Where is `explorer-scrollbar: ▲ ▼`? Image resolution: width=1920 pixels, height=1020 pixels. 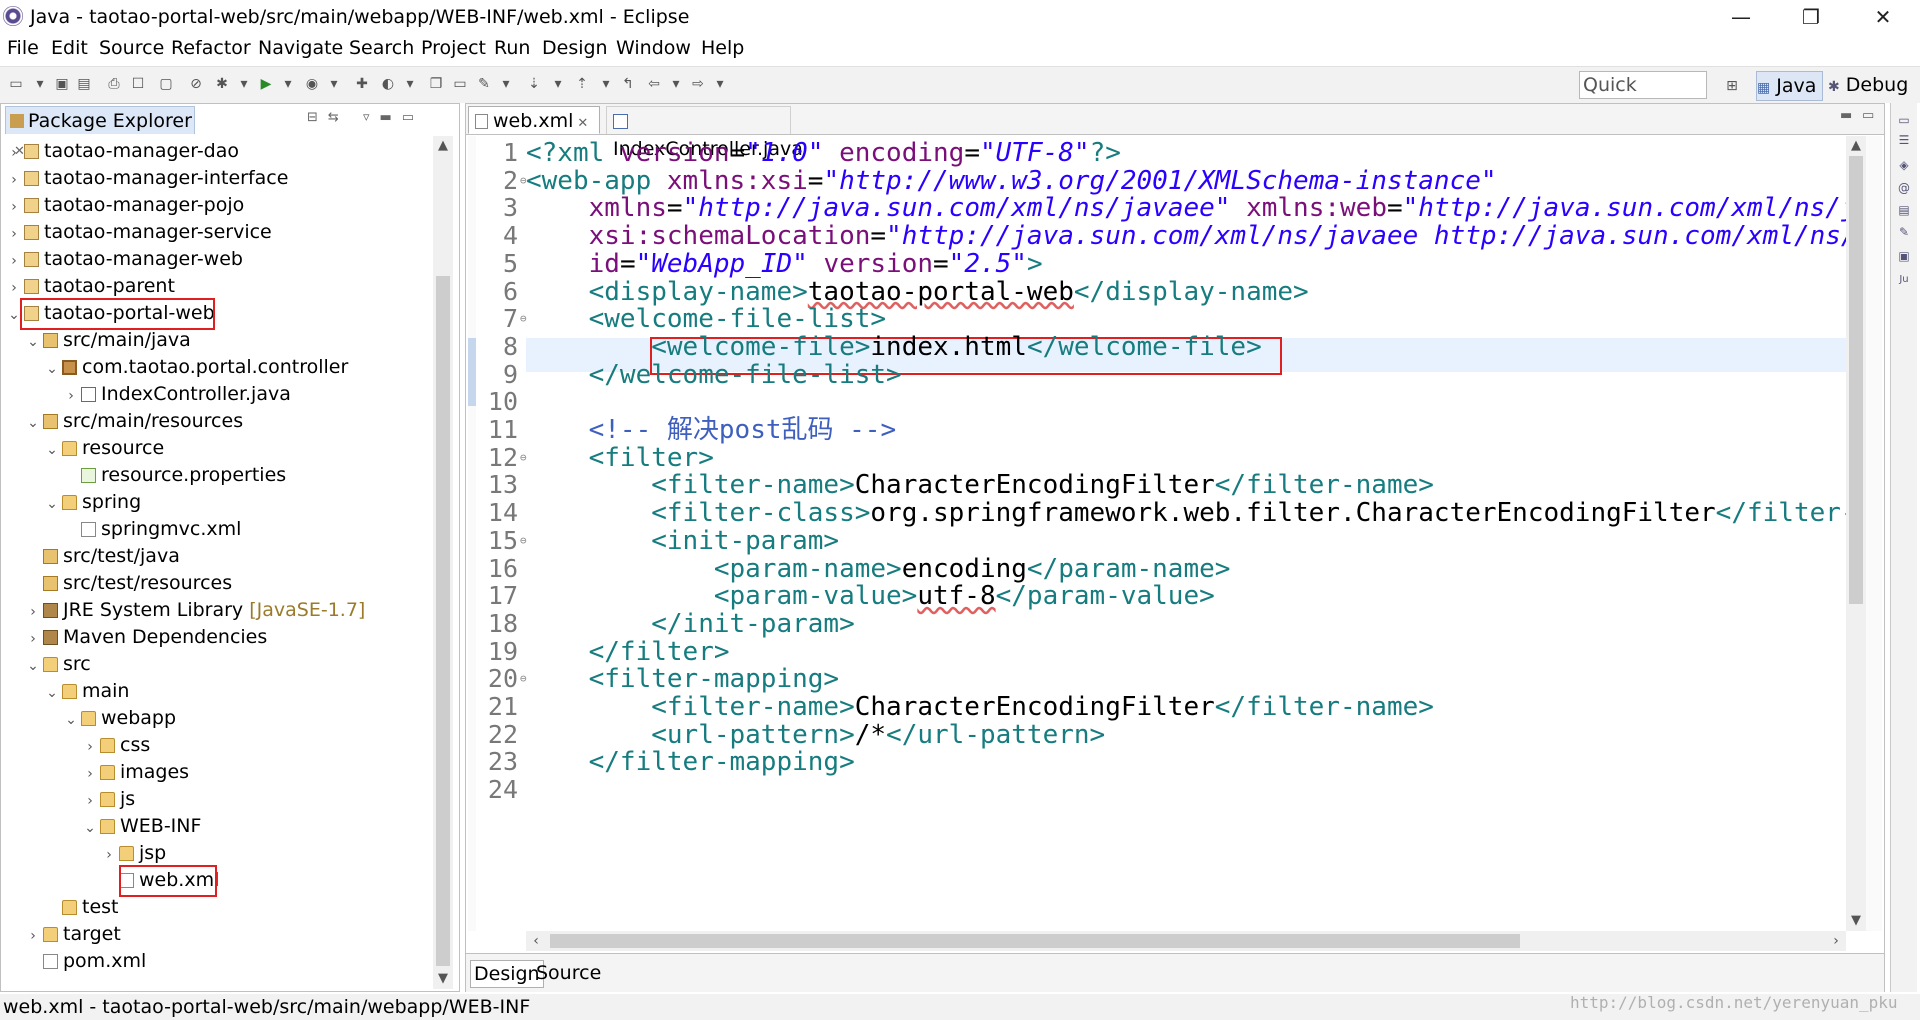
explorer-scrollbar: ▲ ▼ is located at coordinates (443, 562).